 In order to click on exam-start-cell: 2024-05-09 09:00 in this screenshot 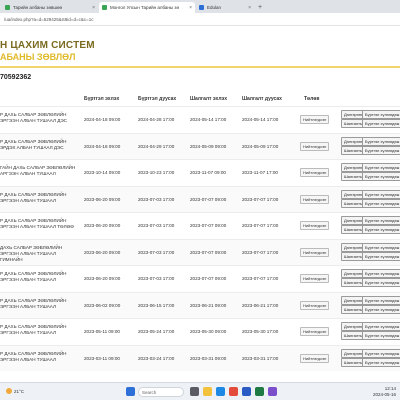, I will do `click(208, 146)`.